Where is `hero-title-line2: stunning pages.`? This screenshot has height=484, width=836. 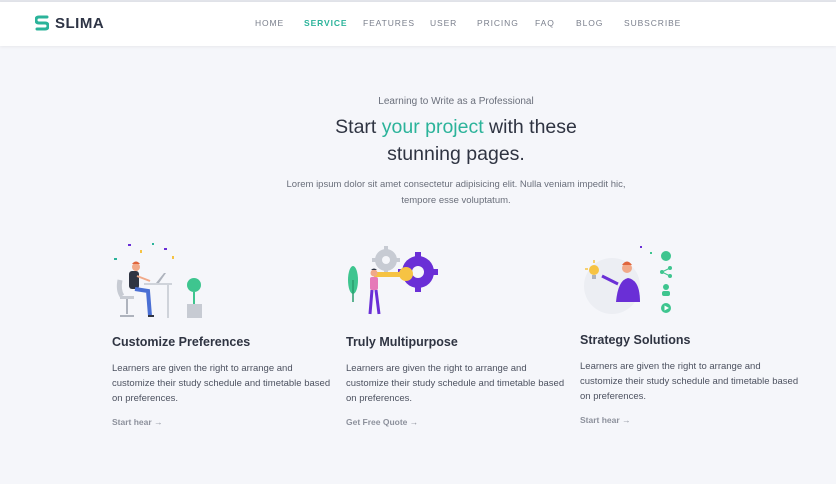
hero-title-line2: stunning pages. is located at coordinates (456, 154).